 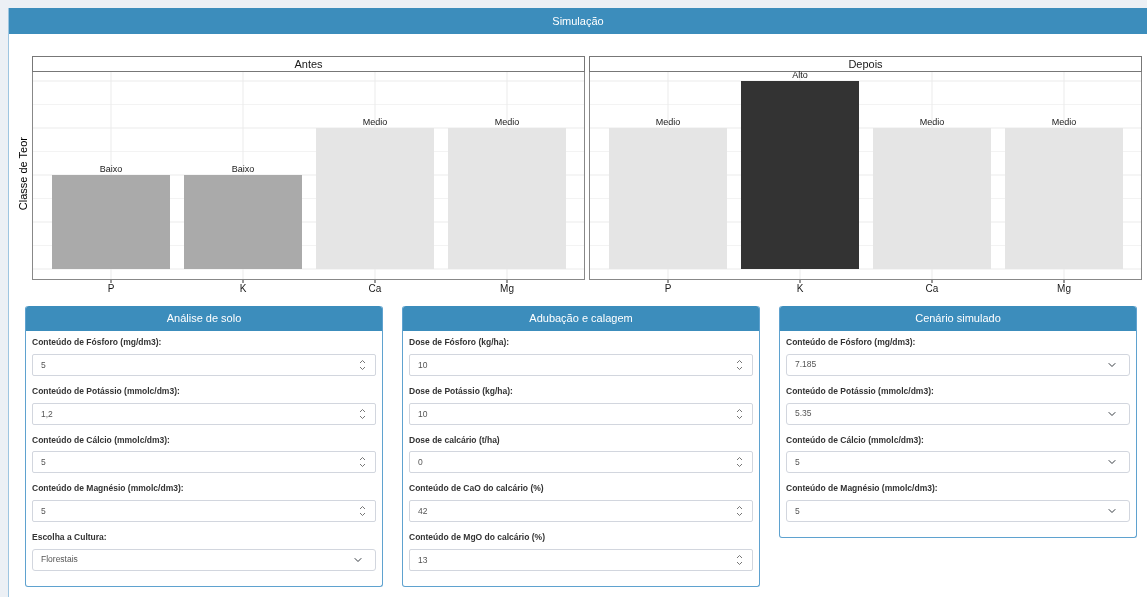 I want to click on panel-title: Cenário simulado, so click(x=958, y=318).